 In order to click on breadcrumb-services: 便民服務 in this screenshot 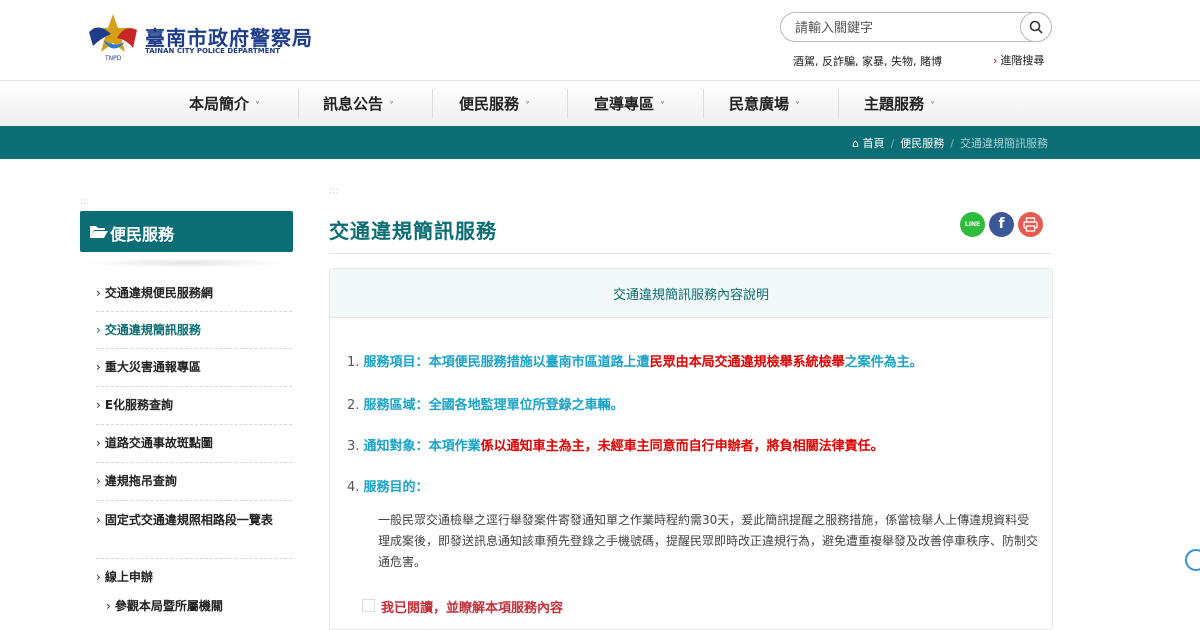, I will do `click(922, 143)`.